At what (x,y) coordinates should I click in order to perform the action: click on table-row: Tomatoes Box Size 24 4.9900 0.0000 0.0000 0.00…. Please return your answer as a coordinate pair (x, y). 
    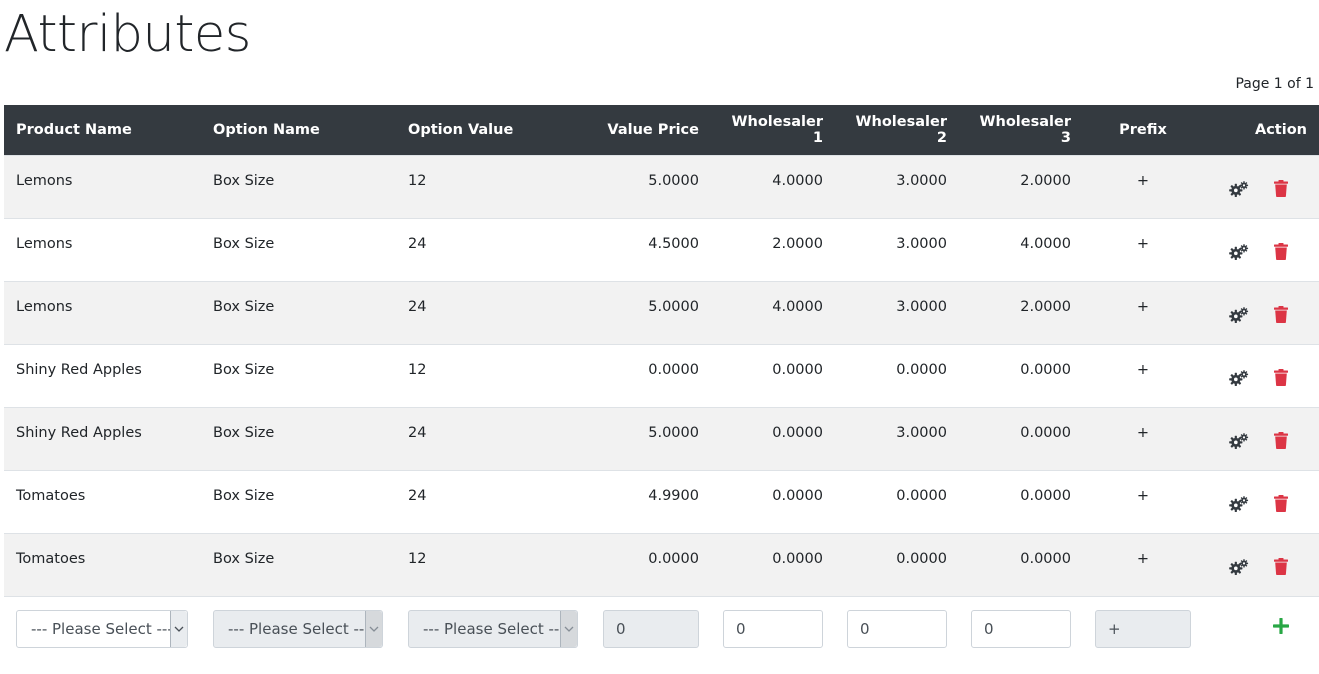
    Looking at the image, I should click on (661, 501).